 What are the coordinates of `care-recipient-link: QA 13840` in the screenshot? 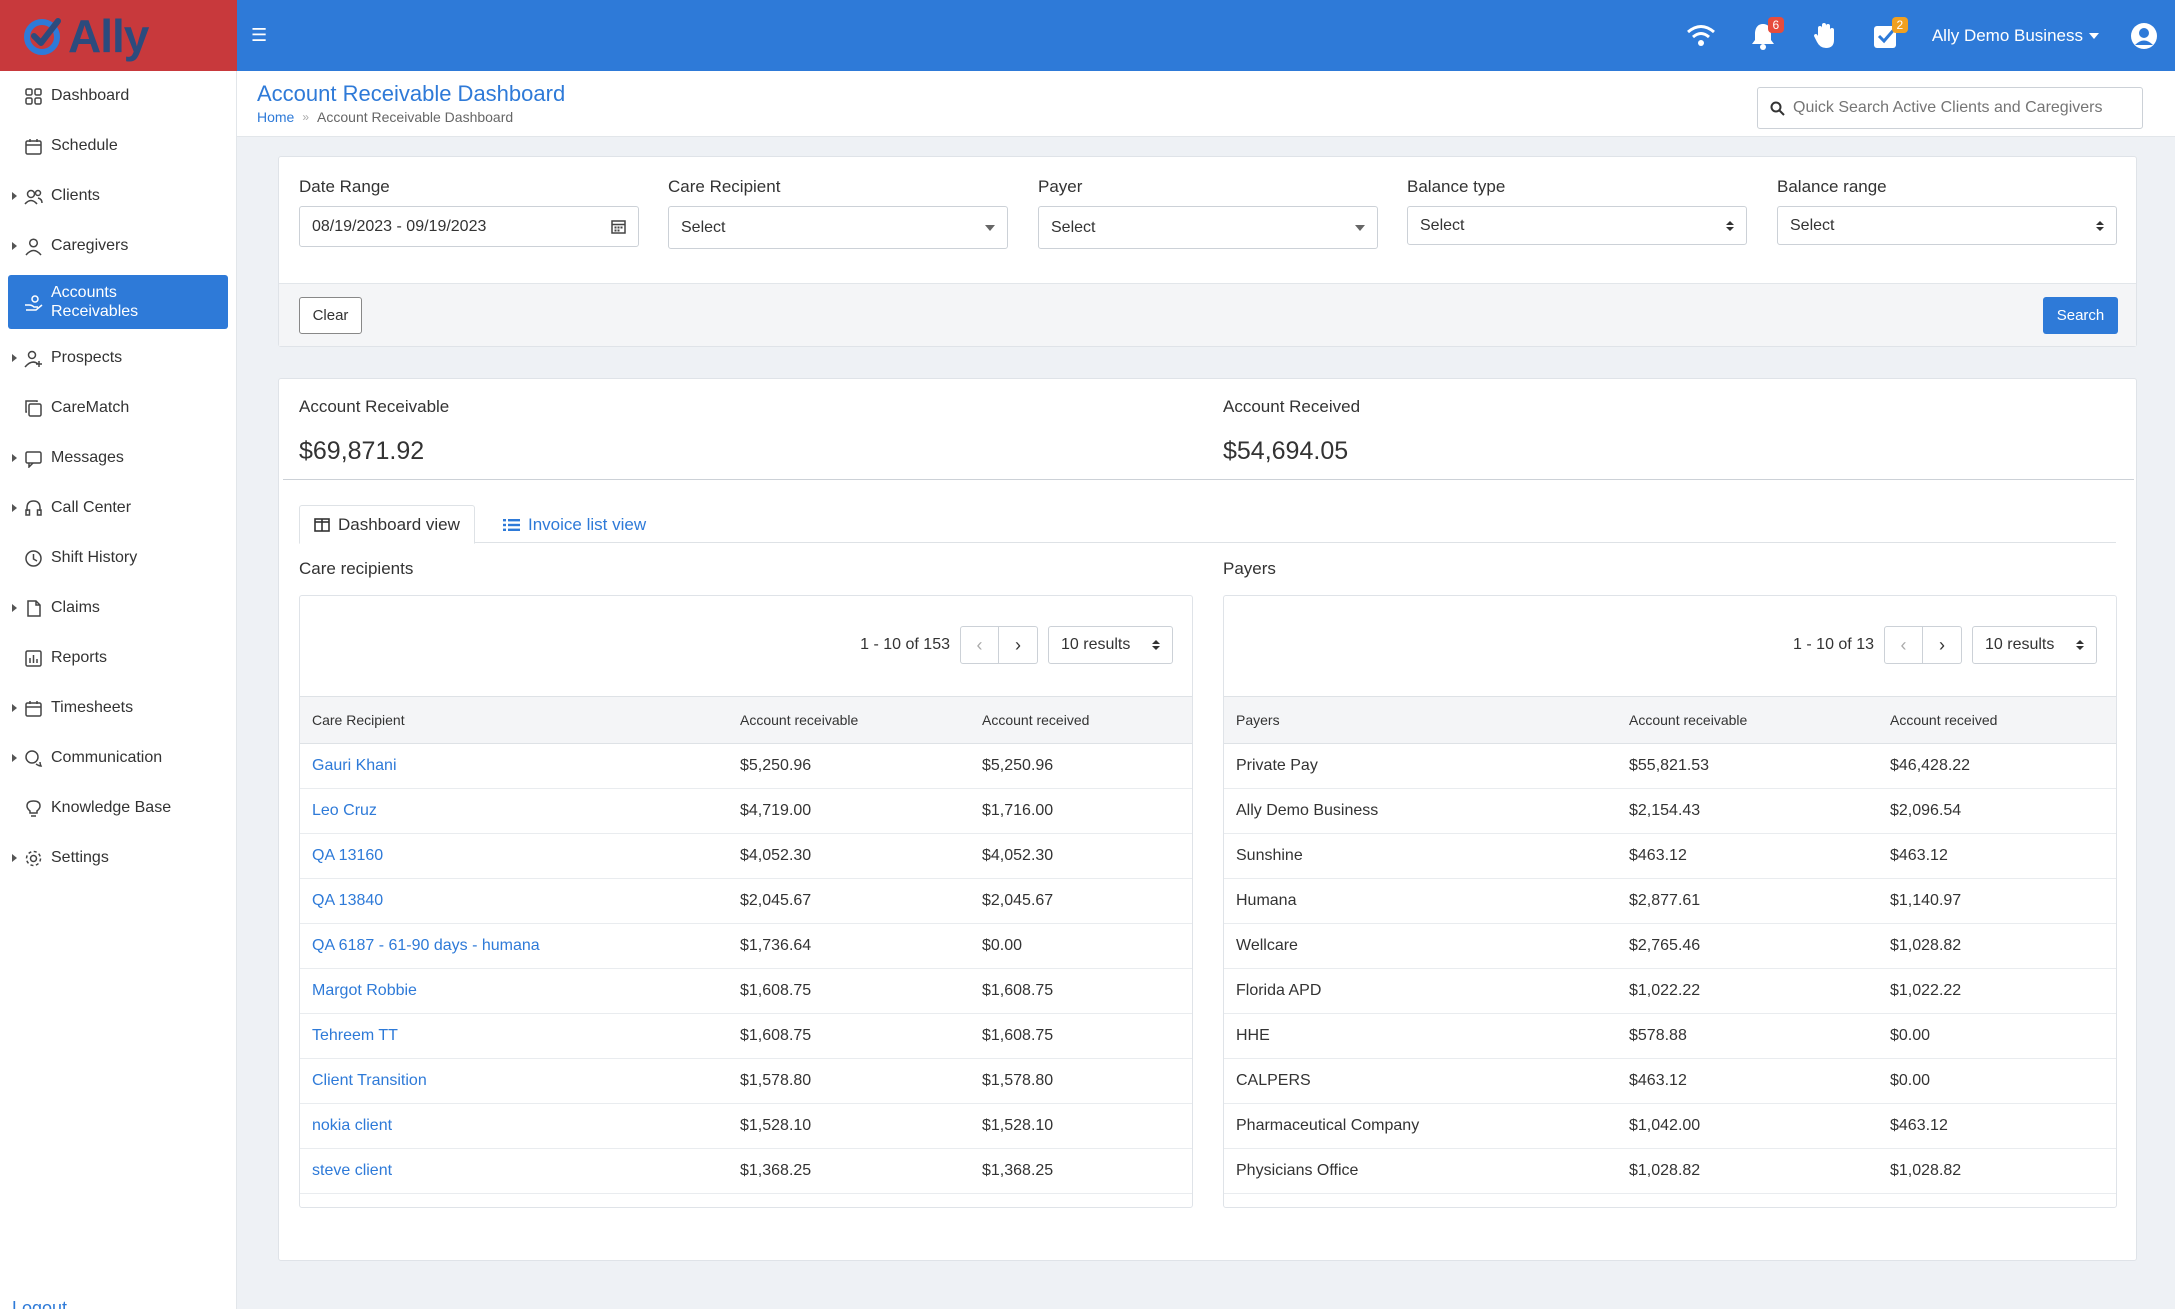 It's located at (514, 901).